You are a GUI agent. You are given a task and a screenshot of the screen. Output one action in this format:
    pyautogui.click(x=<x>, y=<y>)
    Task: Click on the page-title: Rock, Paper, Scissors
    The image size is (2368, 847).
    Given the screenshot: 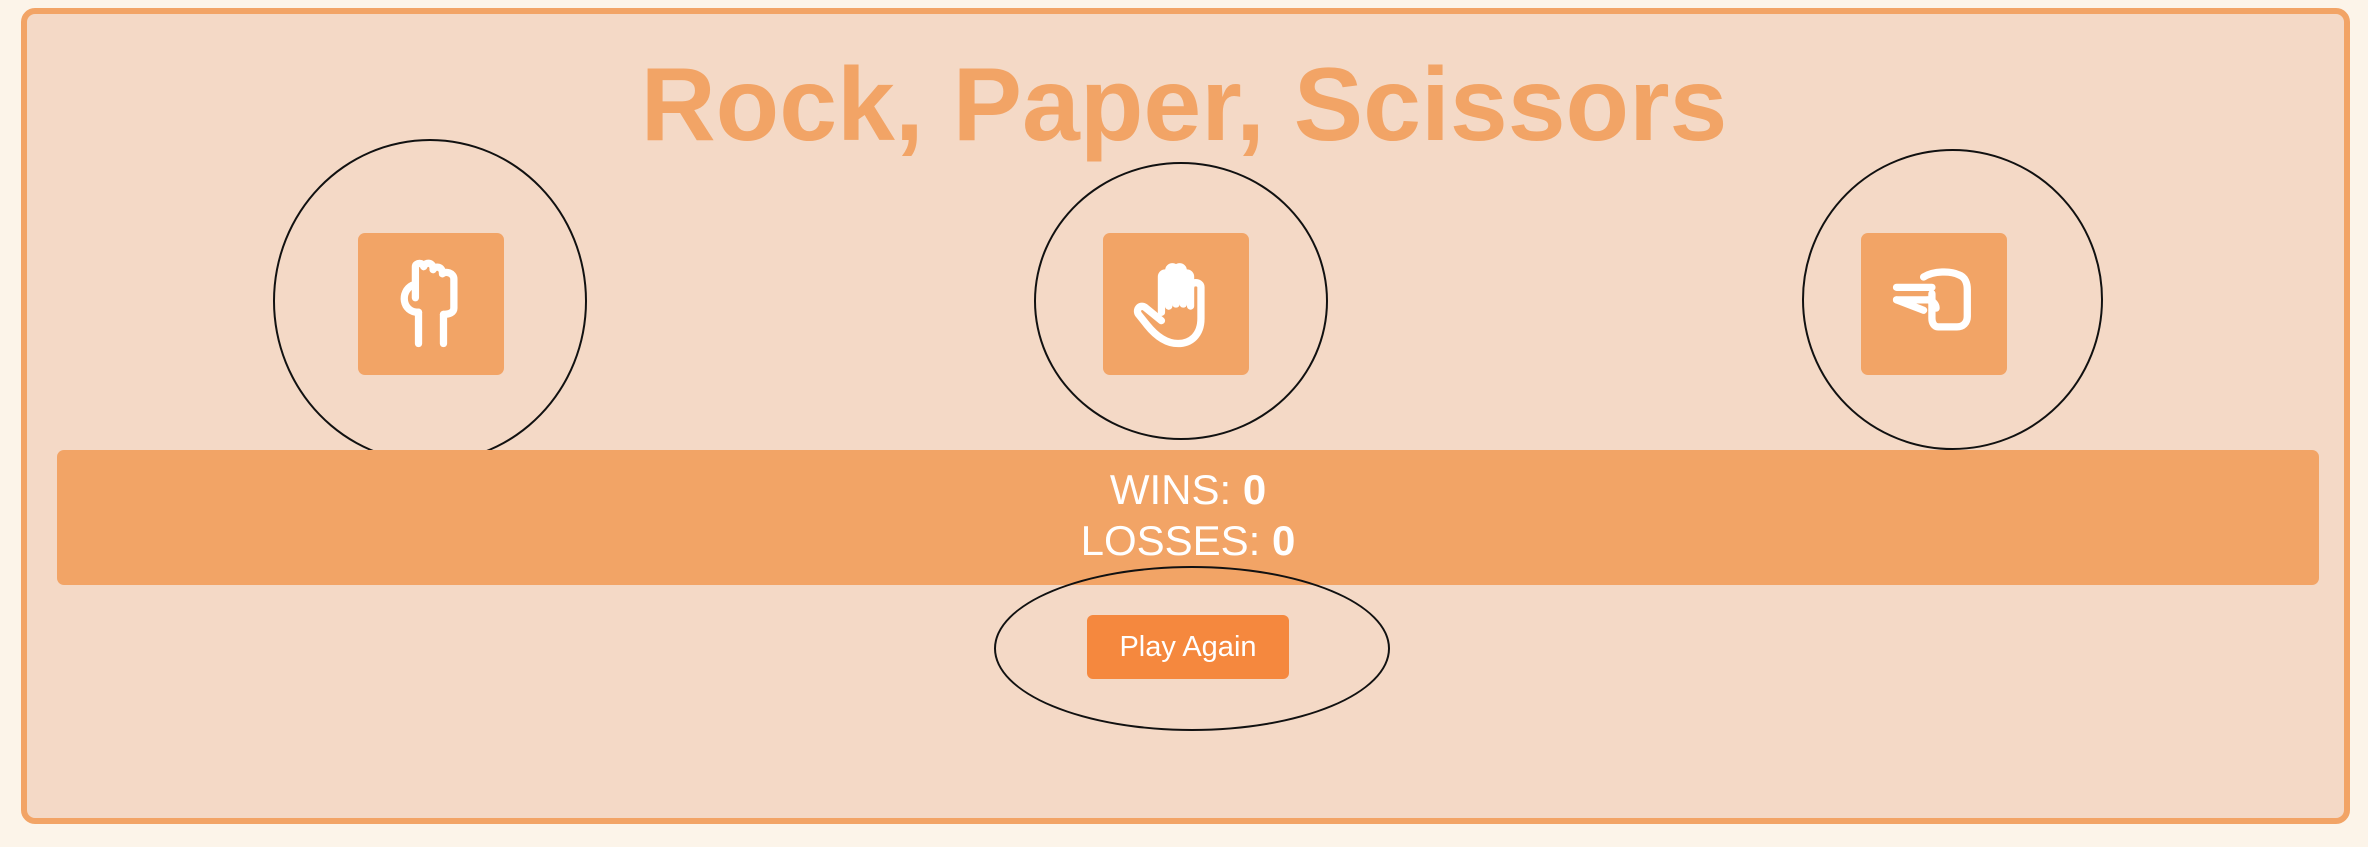 What is the action you would take?
    pyautogui.click(x=1184, y=105)
    